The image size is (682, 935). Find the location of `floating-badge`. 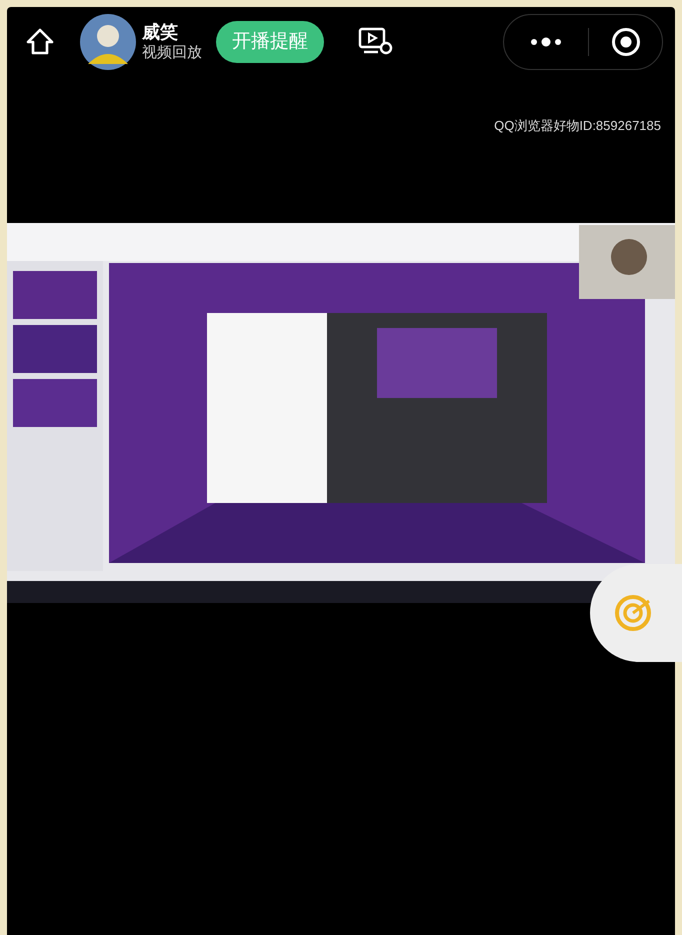

floating-badge is located at coordinates (636, 613).